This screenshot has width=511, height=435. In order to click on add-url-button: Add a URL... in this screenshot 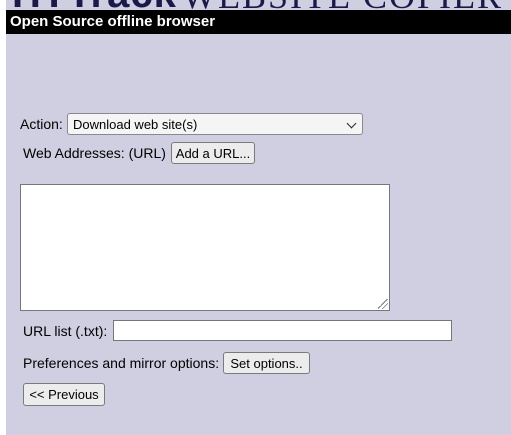, I will do `click(213, 153)`.